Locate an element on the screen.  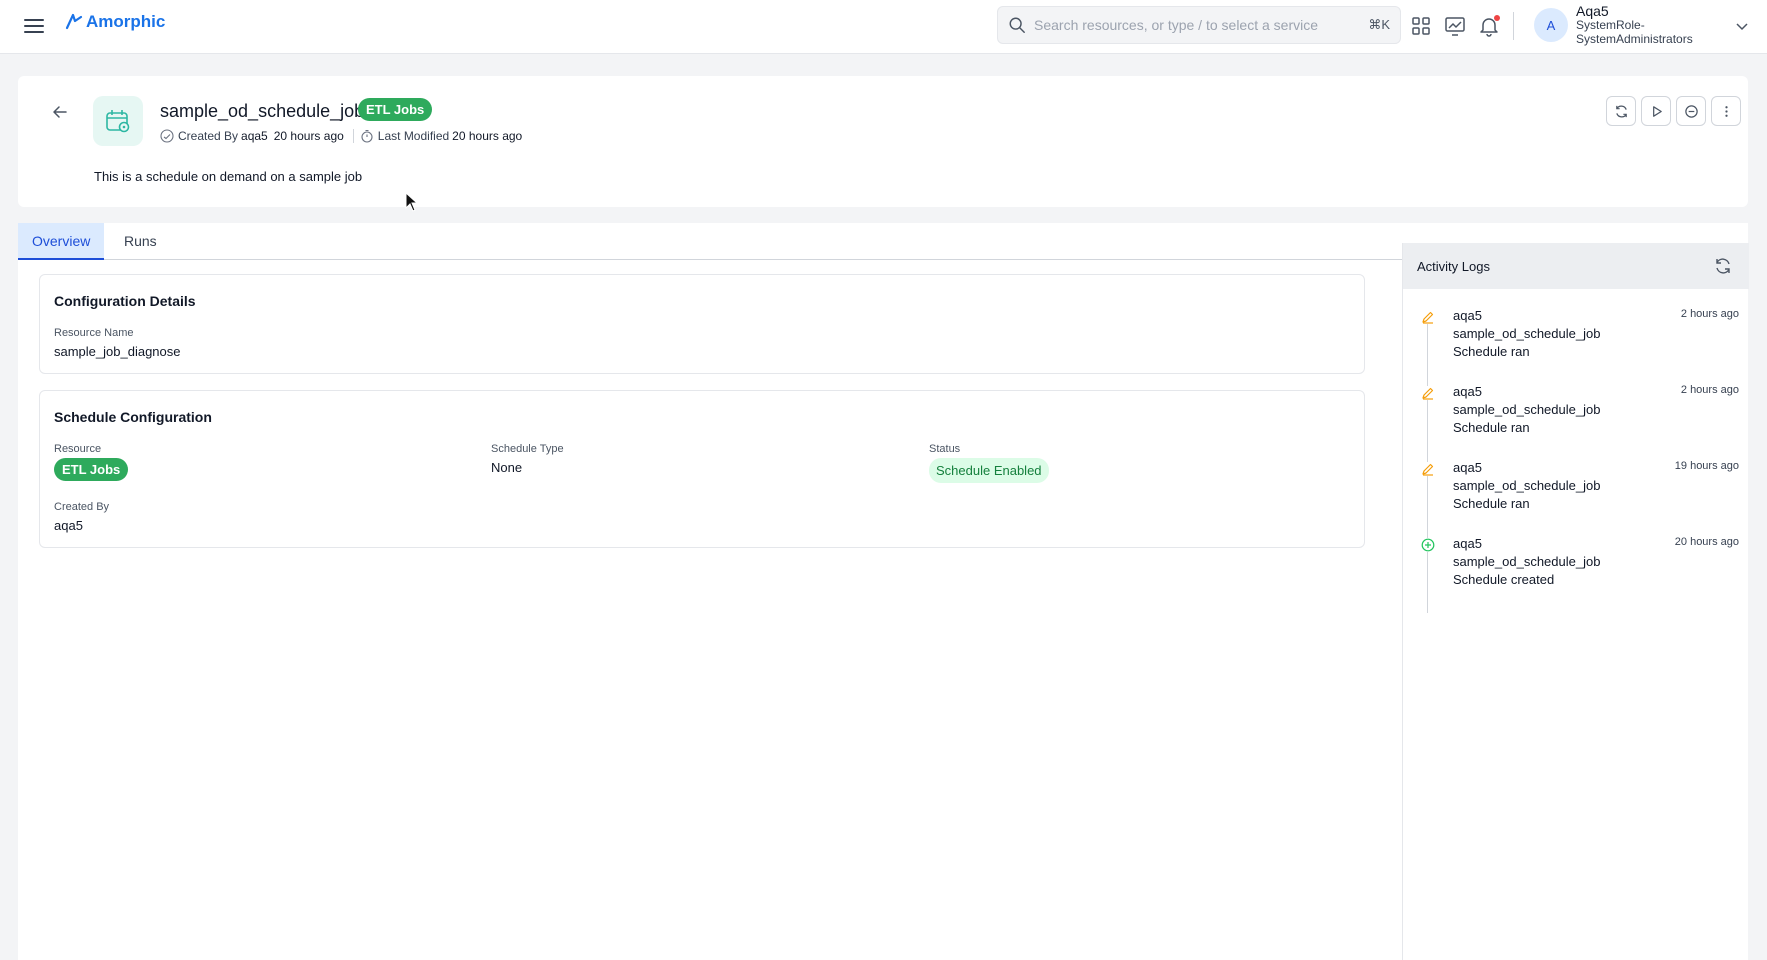
plus-circle-icon is located at coordinates (1428, 545).